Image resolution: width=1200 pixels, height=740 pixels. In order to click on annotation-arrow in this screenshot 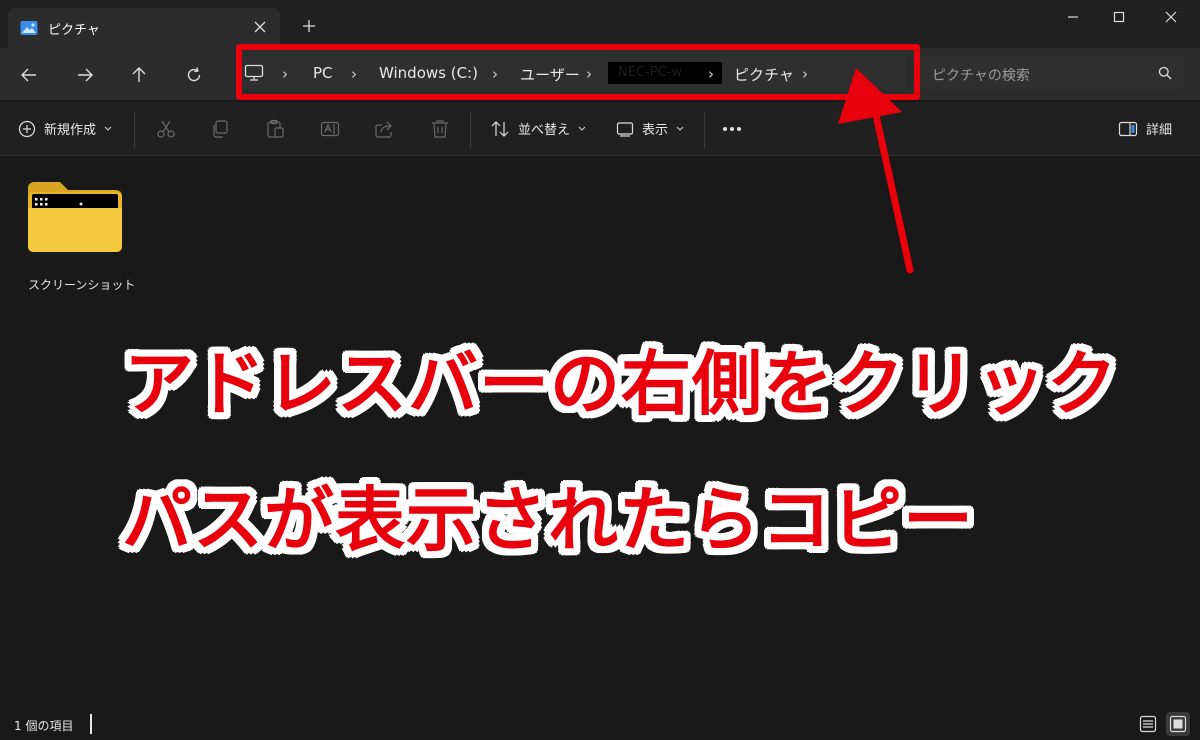, I will do `click(876, 171)`.